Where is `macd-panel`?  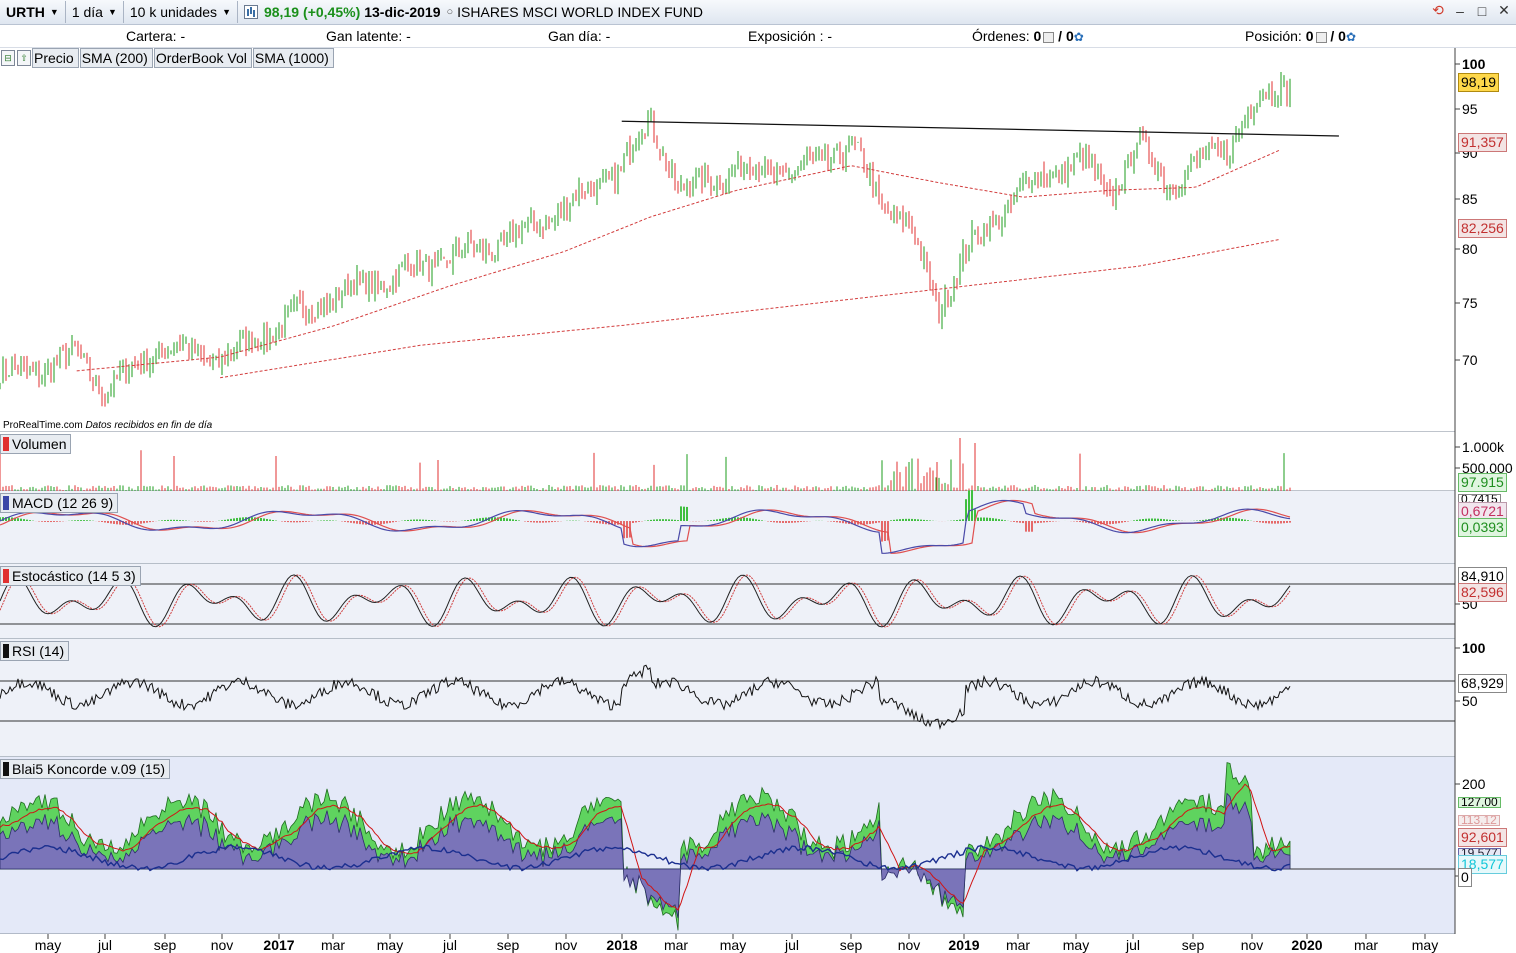 macd-panel is located at coordinates (727, 527).